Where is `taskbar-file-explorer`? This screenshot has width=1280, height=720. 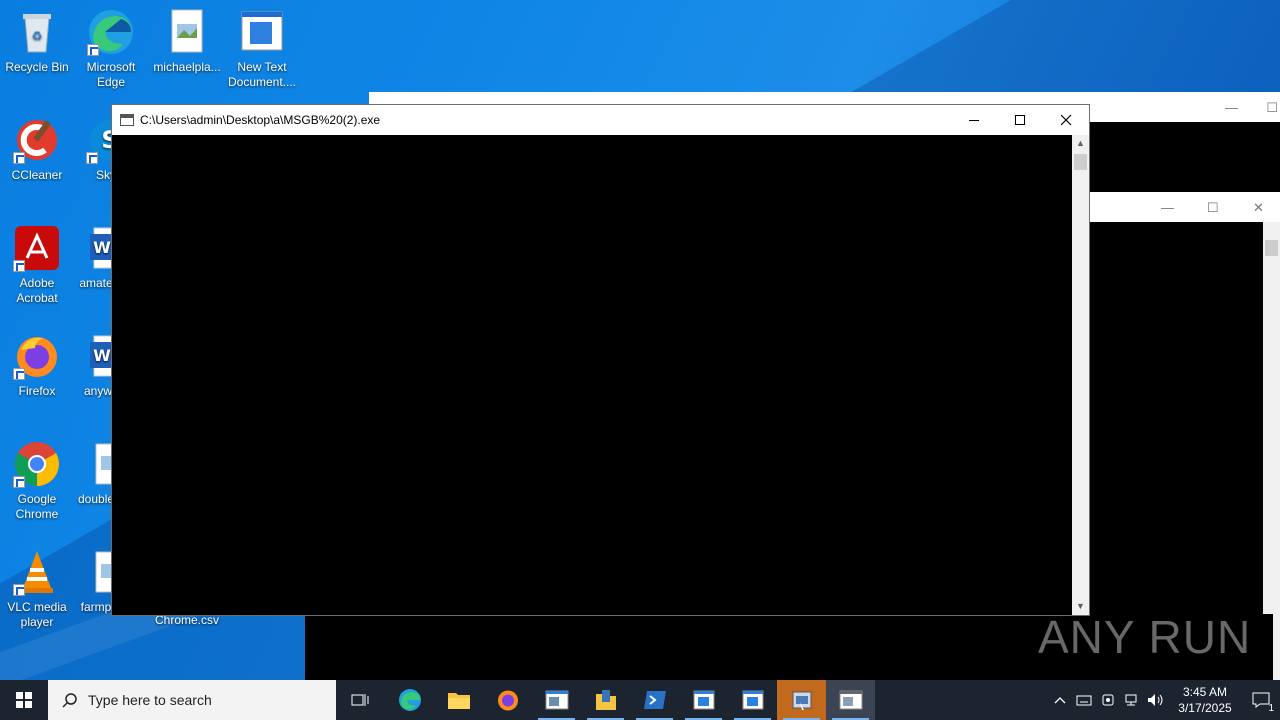 taskbar-file-explorer is located at coordinates (458, 700).